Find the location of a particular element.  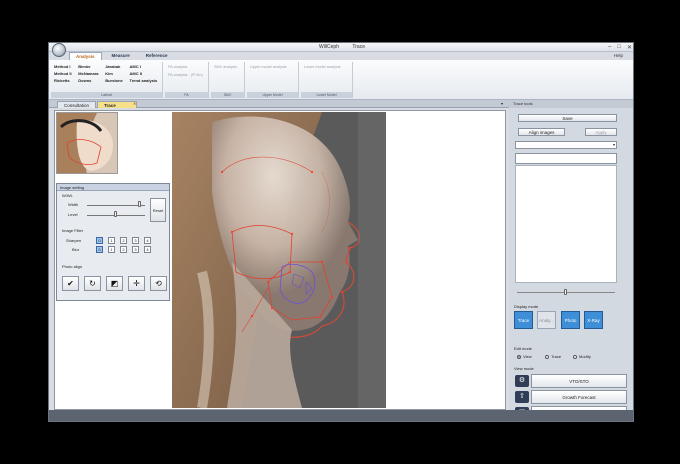

view-mode-button: Growth Forecast is located at coordinates (579, 397).